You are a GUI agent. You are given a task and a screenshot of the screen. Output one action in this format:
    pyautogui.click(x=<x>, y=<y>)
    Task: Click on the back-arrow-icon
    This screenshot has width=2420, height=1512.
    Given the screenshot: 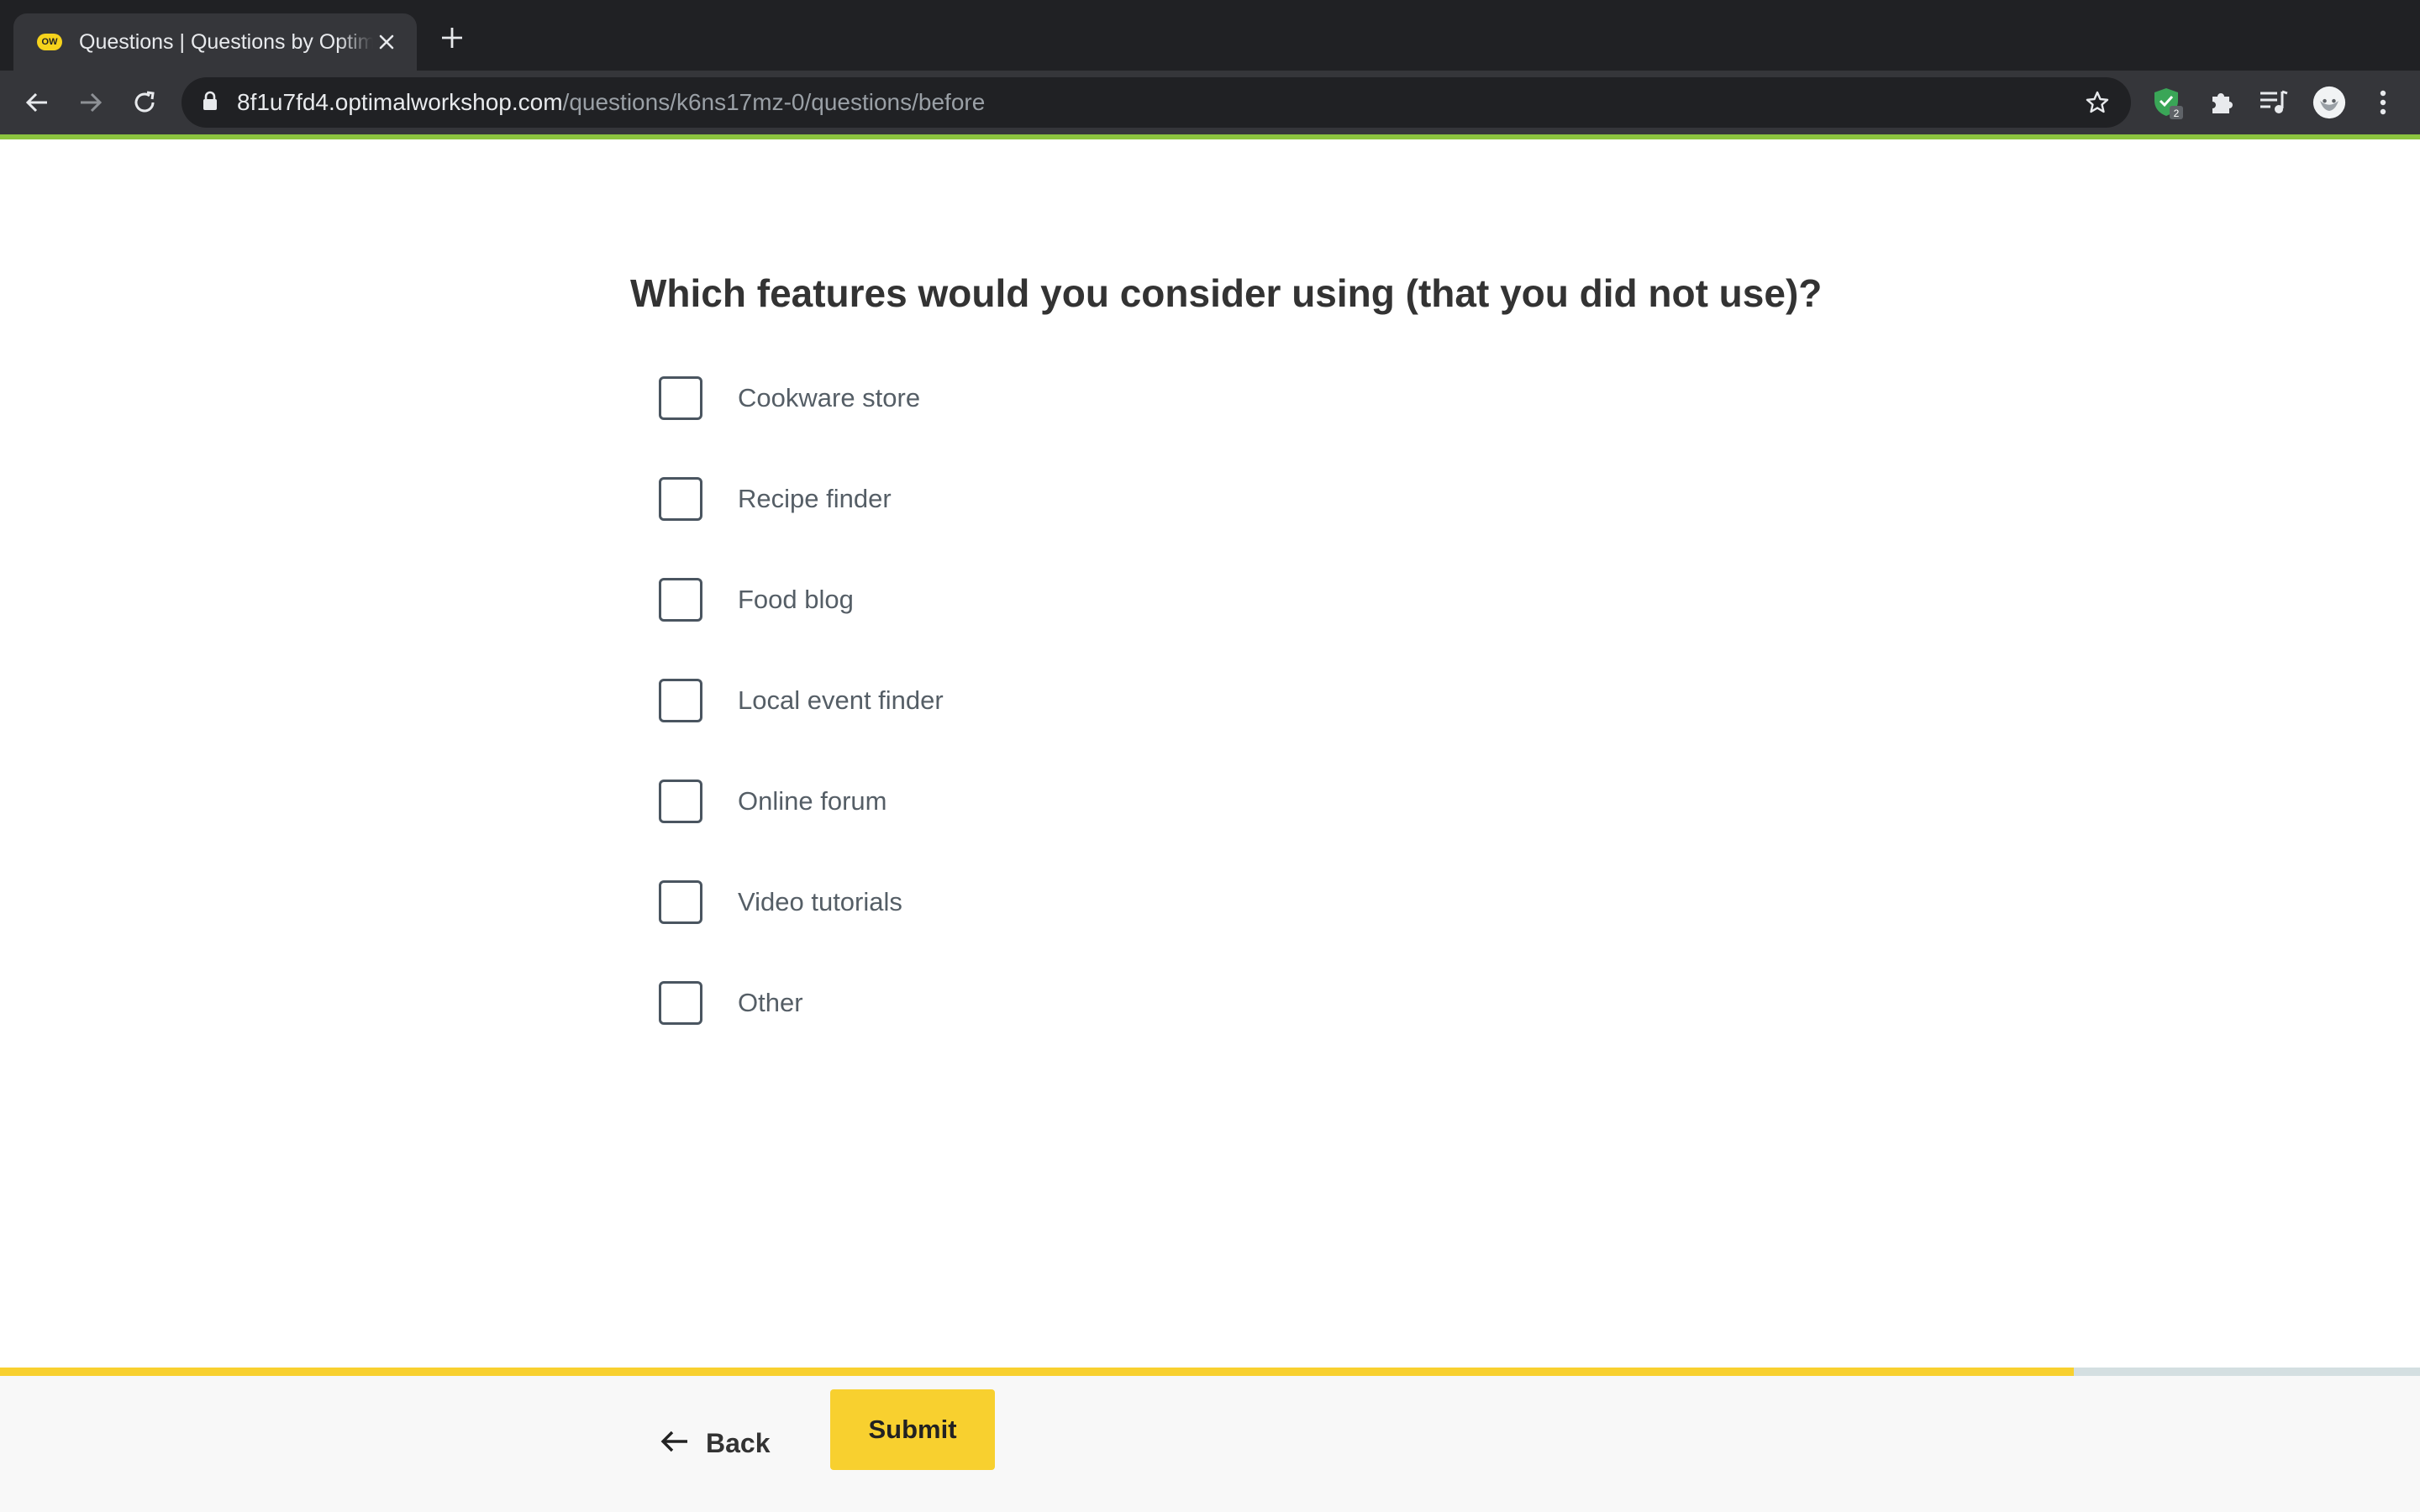 What is the action you would take?
    pyautogui.click(x=36, y=102)
    